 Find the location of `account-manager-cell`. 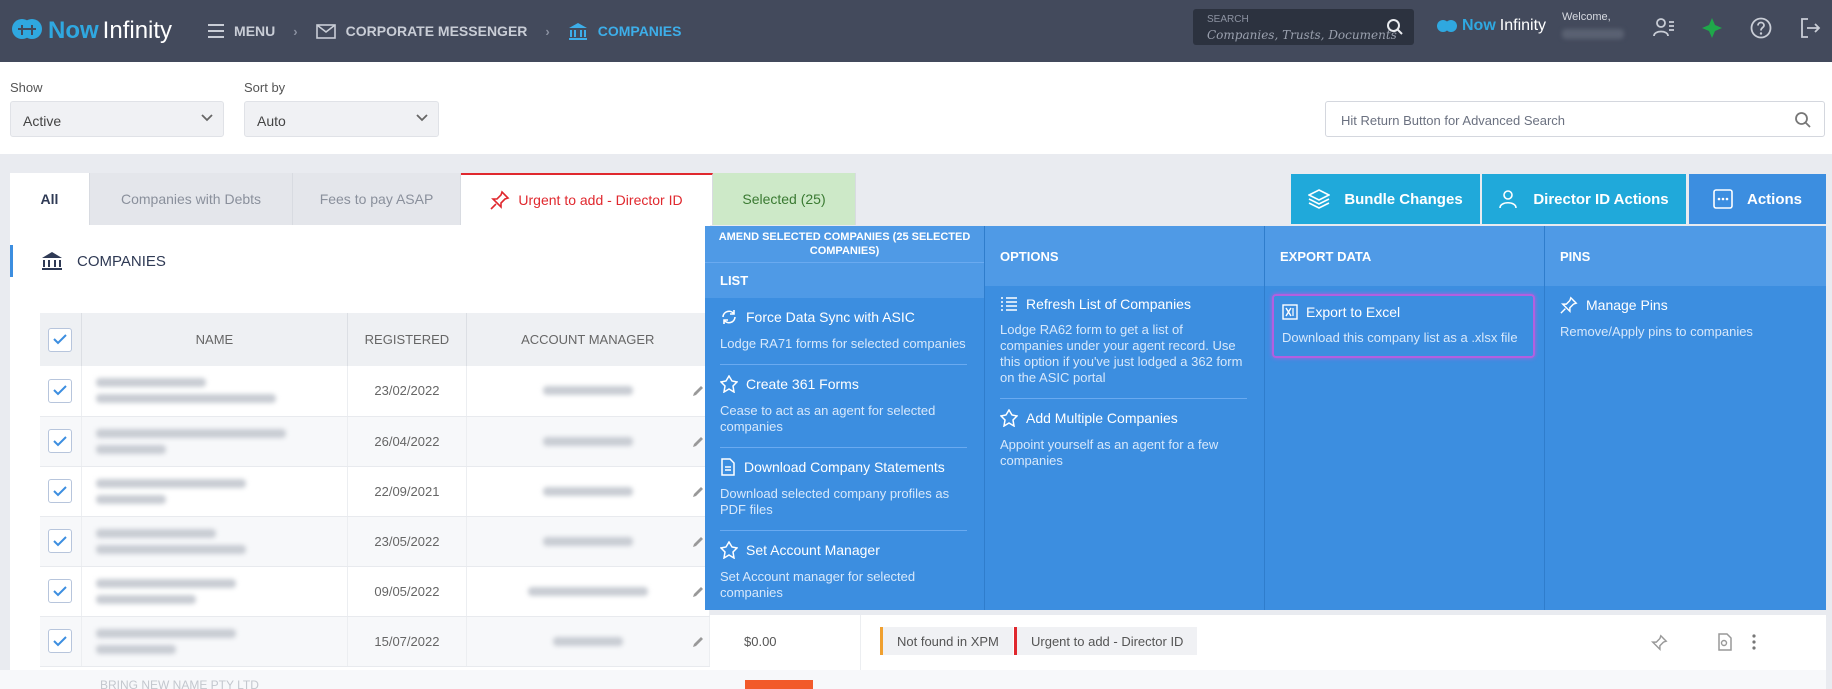

account-manager-cell is located at coordinates (588, 591).